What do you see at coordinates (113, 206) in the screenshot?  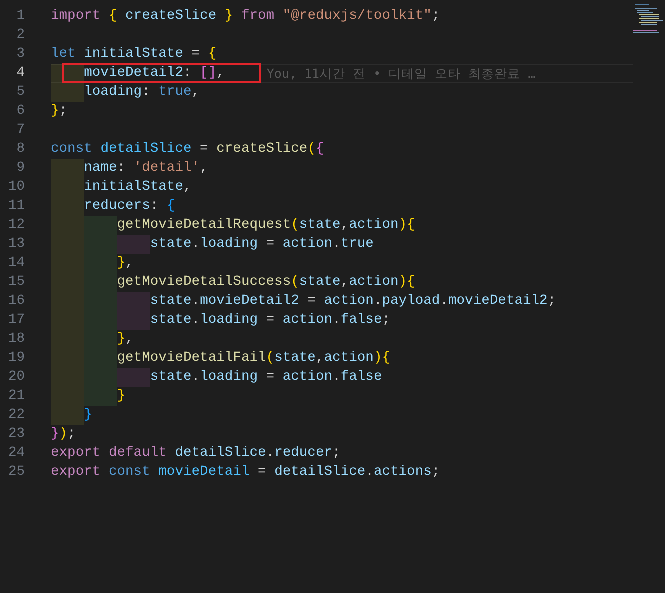 I see `code-line: reducers: {` at bounding box center [113, 206].